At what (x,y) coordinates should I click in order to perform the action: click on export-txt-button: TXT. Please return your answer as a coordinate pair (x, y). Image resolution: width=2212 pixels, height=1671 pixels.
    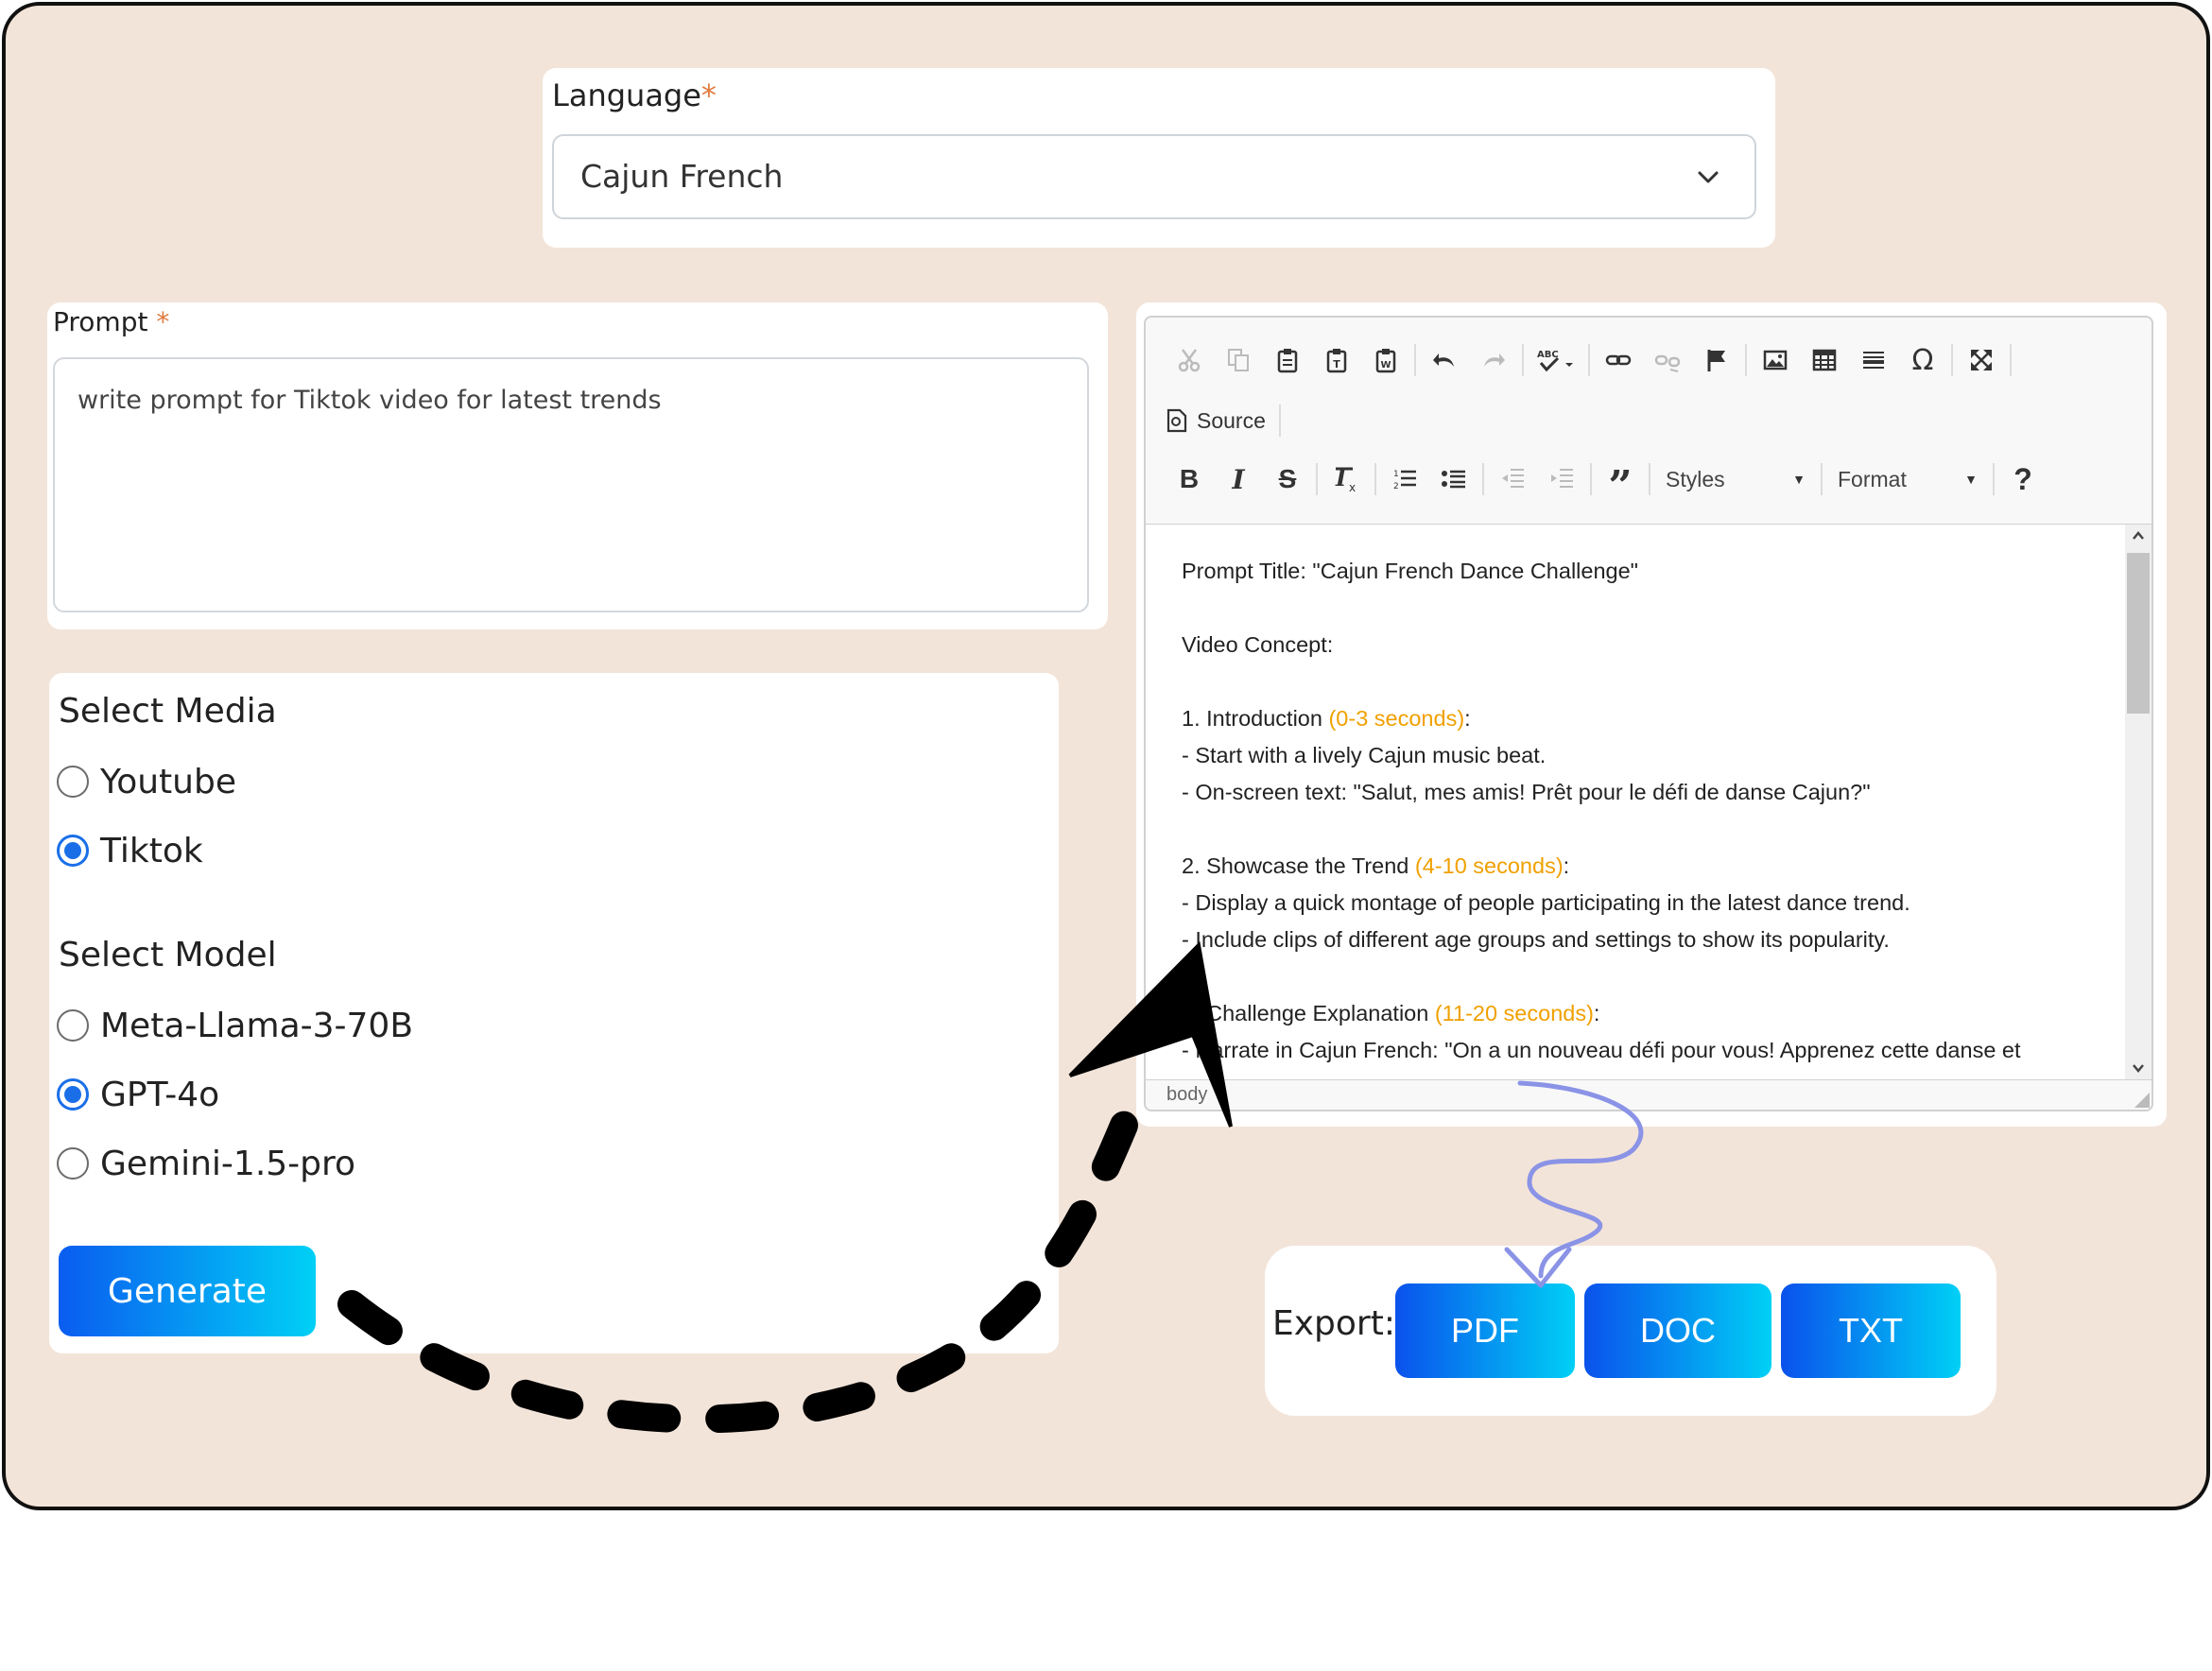
    Looking at the image, I should click on (1871, 1330).